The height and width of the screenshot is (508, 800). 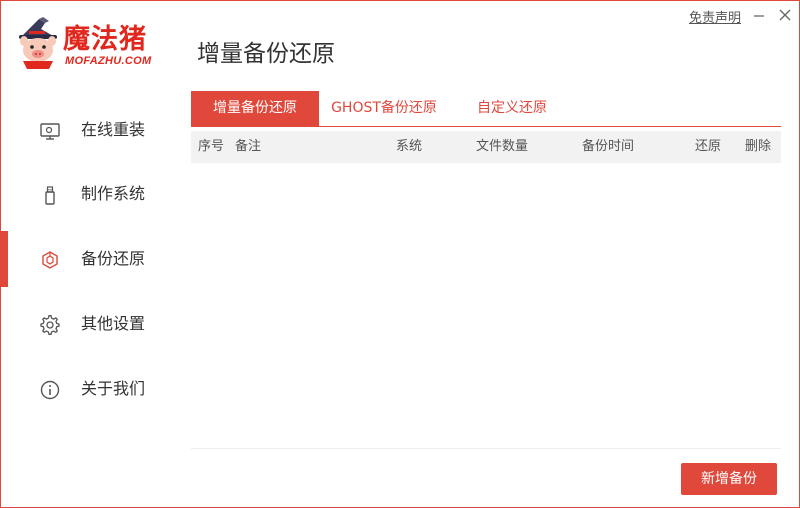 I want to click on table-header: 序号 备注 系统 文件数量 备份时间 还原 删除, so click(x=486, y=147).